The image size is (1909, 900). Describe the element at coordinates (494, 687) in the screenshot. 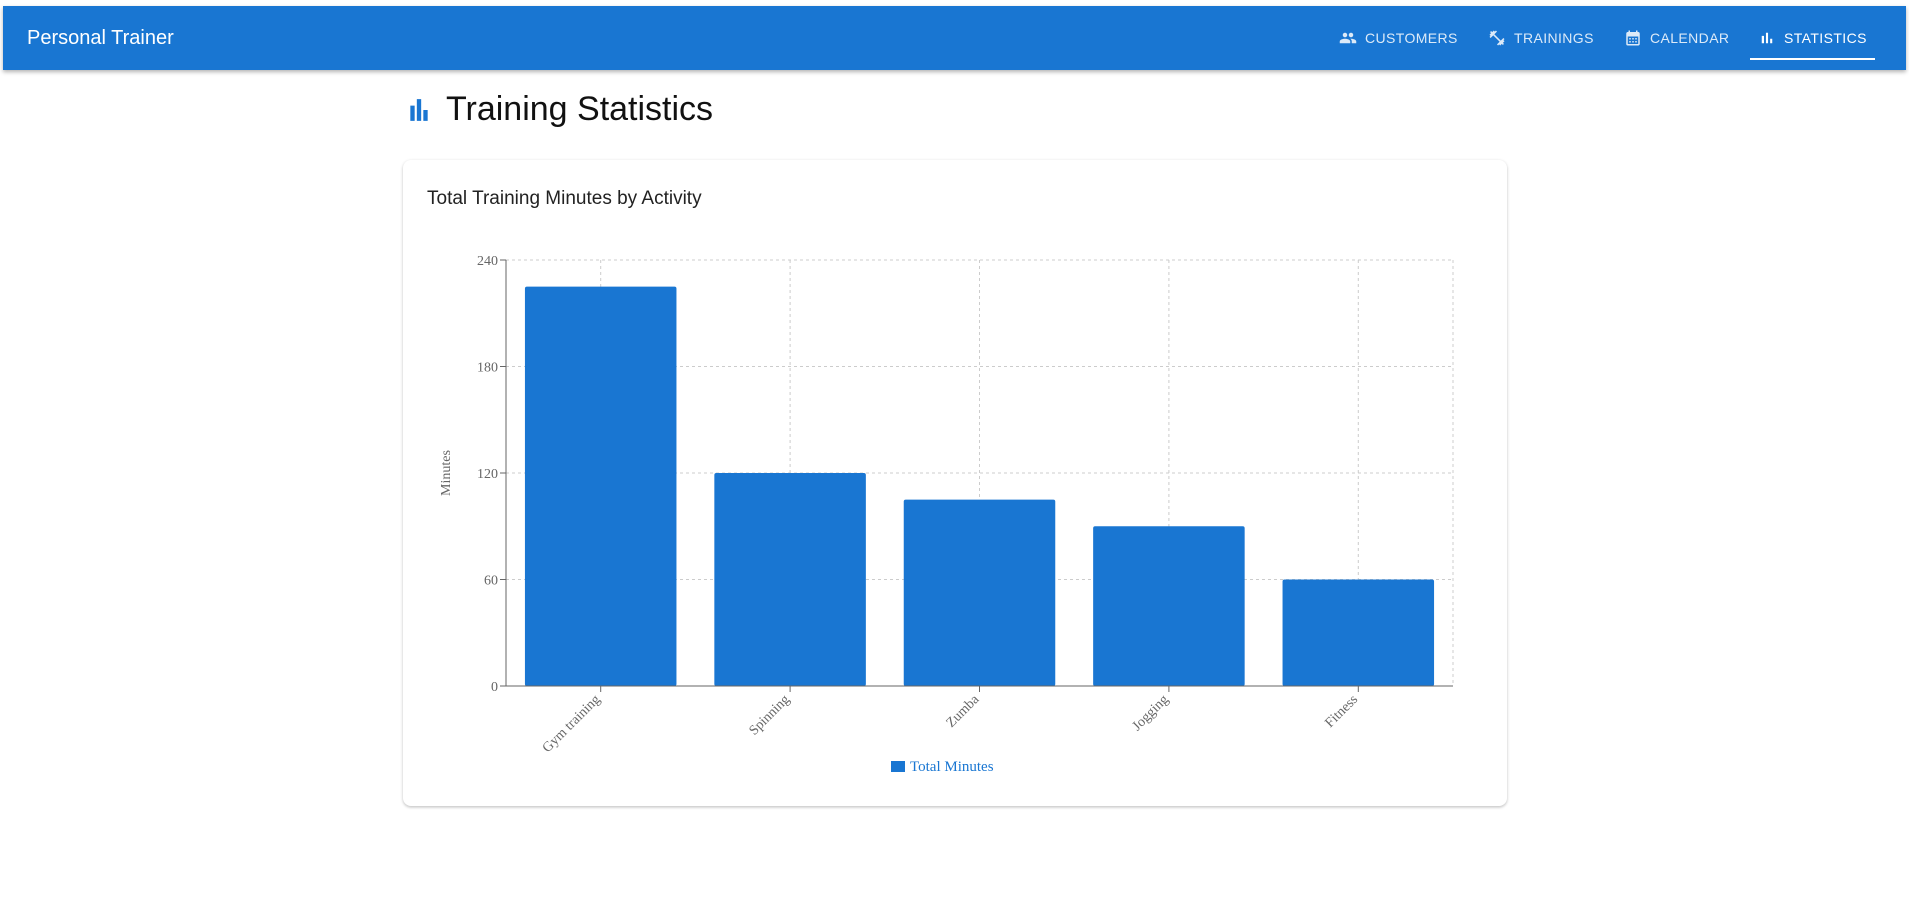

I see `y-tick-label: 0` at that location.